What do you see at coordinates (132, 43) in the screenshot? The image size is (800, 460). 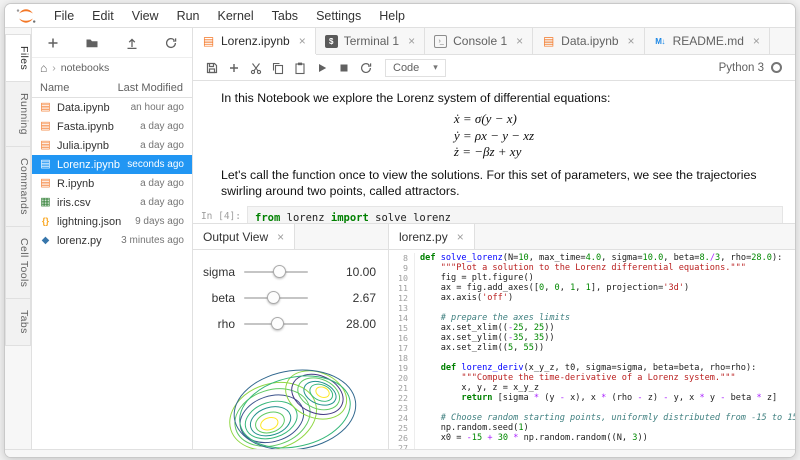 I see `upload-button` at bounding box center [132, 43].